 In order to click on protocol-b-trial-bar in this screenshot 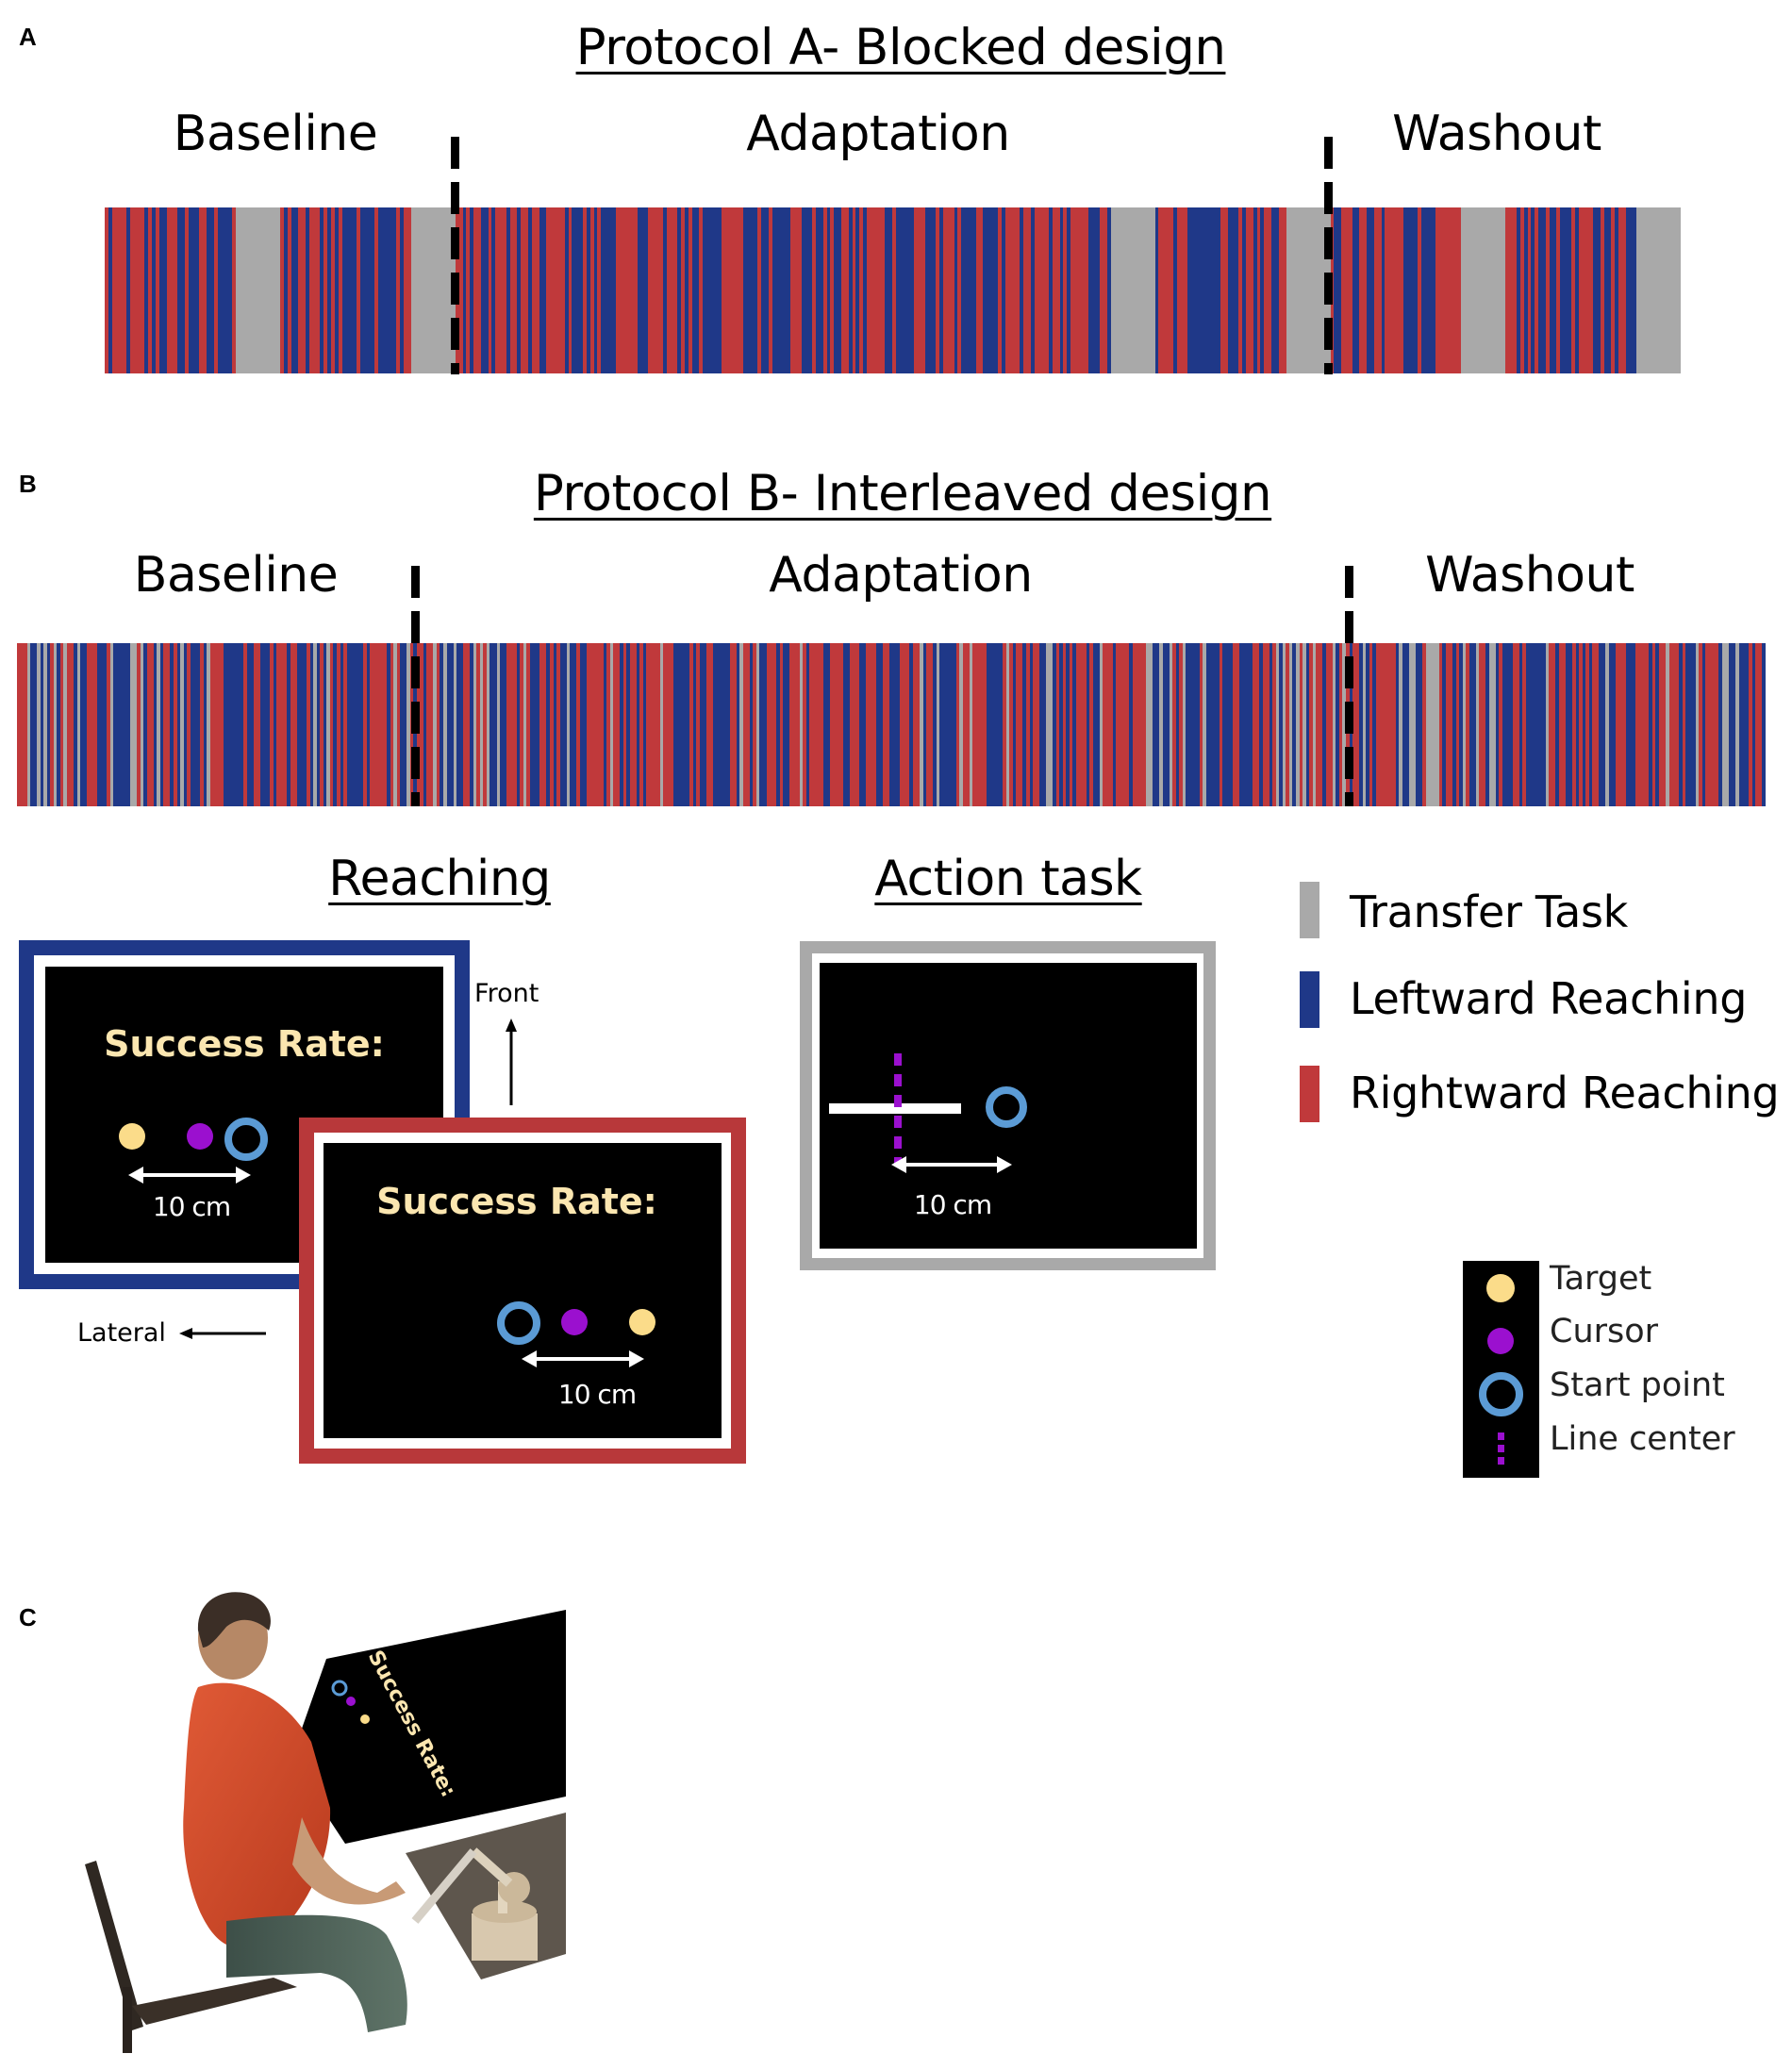, I will do `click(895, 724)`.